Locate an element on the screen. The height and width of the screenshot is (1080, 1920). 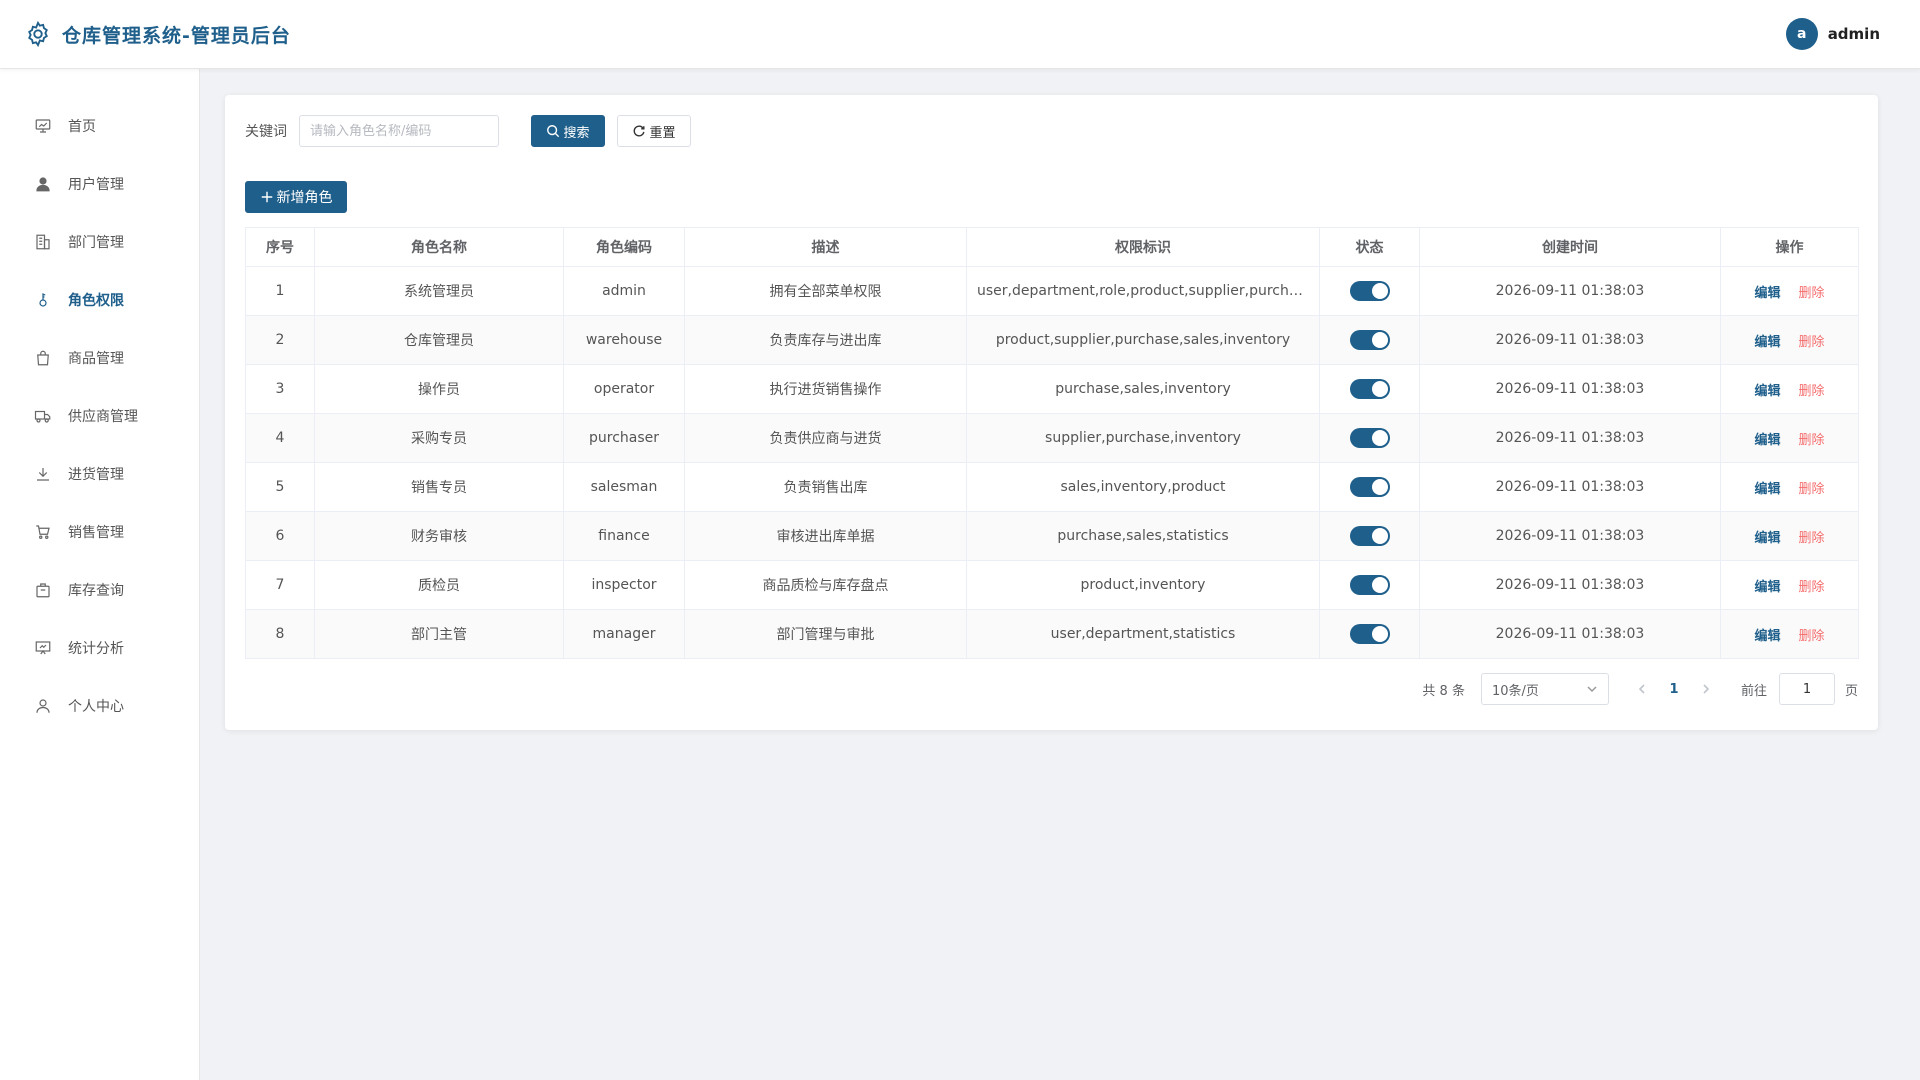
next-page-button is located at coordinates (1706, 689).